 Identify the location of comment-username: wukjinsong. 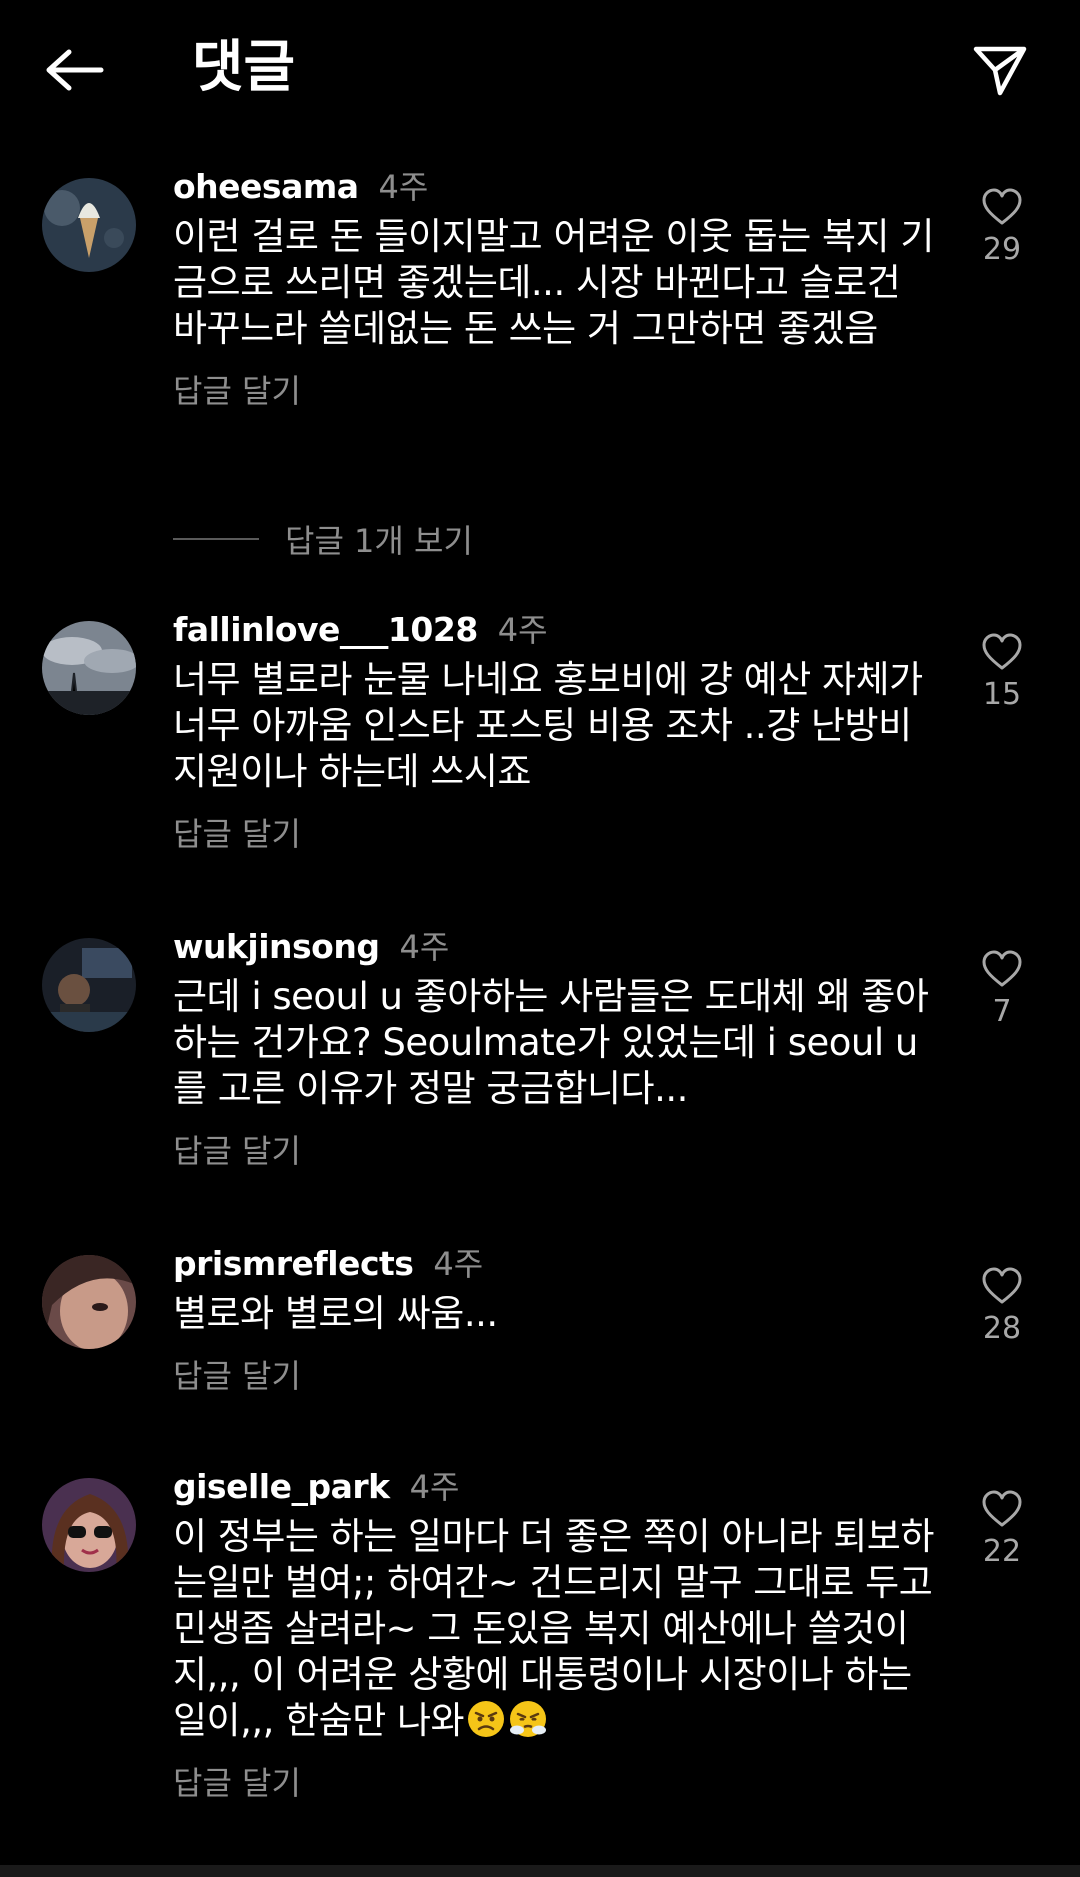
(276, 946).